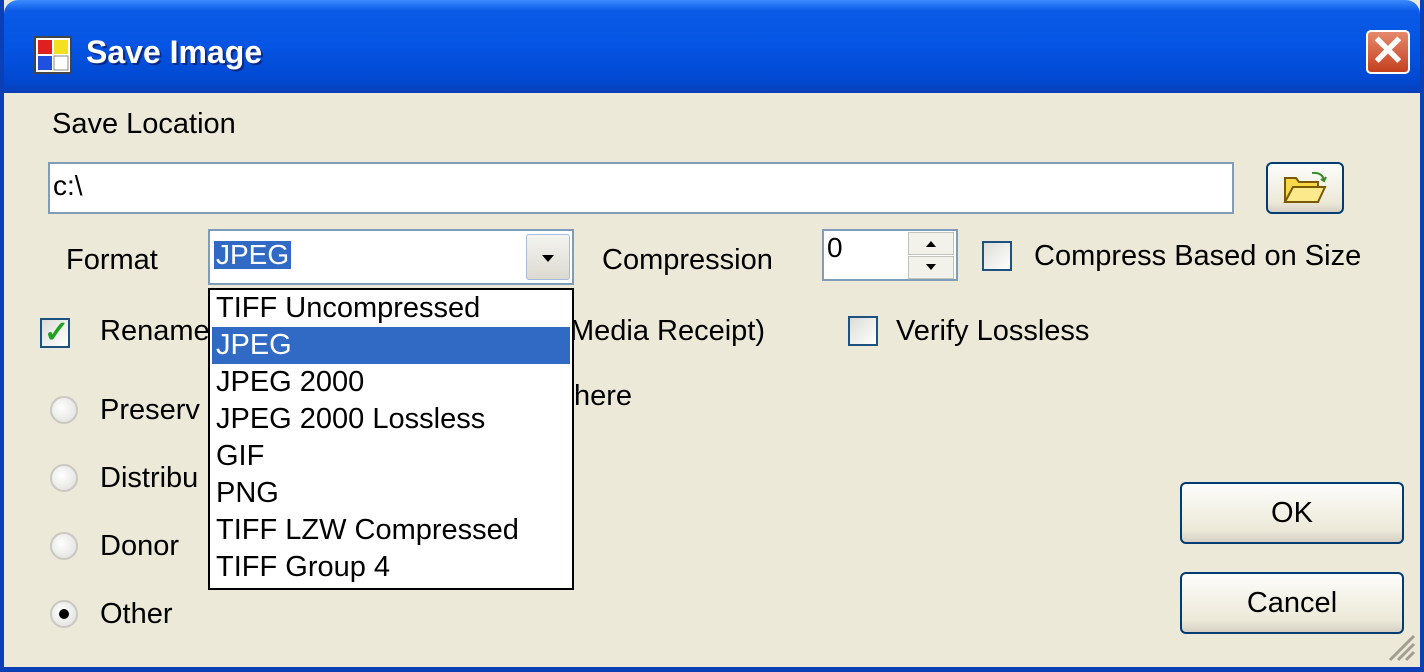 Image resolution: width=1424 pixels, height=672 pixels. I want to click on spin-down-button, so click(931, 267).